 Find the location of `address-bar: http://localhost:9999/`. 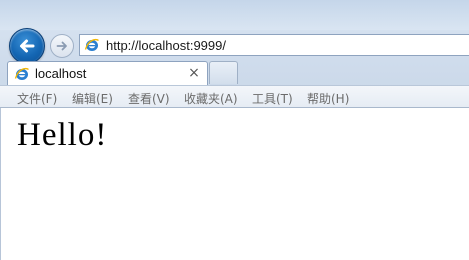

address-bar: http://localhost:9999/ is located at coordinates (274, 45).